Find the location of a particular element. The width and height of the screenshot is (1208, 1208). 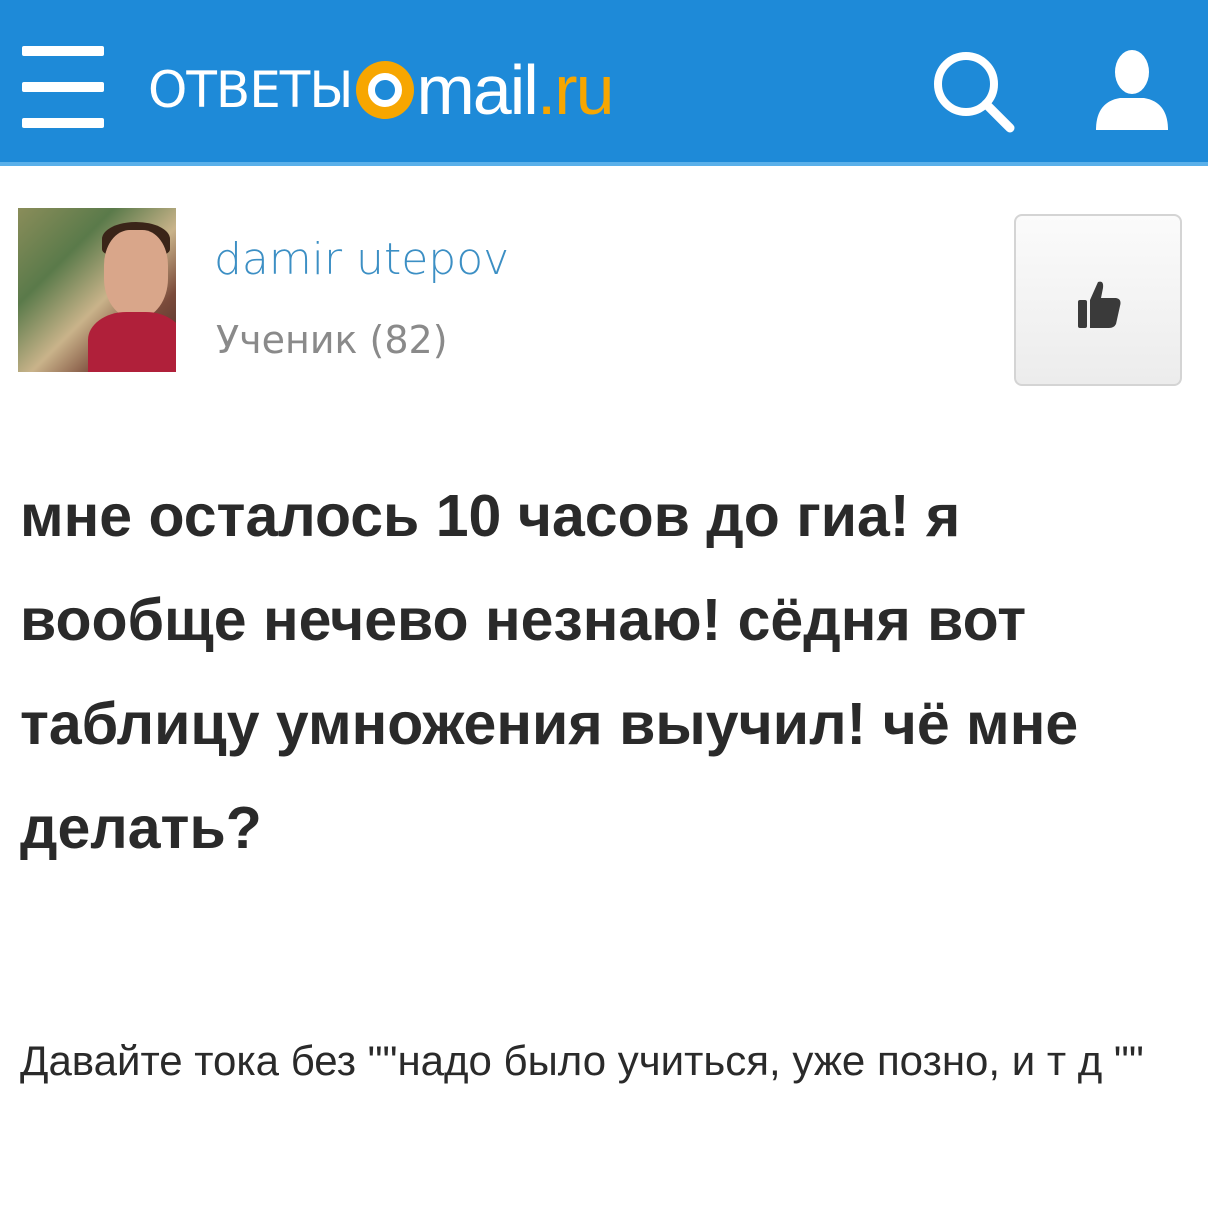

site-logo: ОТВЕТЫ mail .ru is located at coordinates (381, 90).